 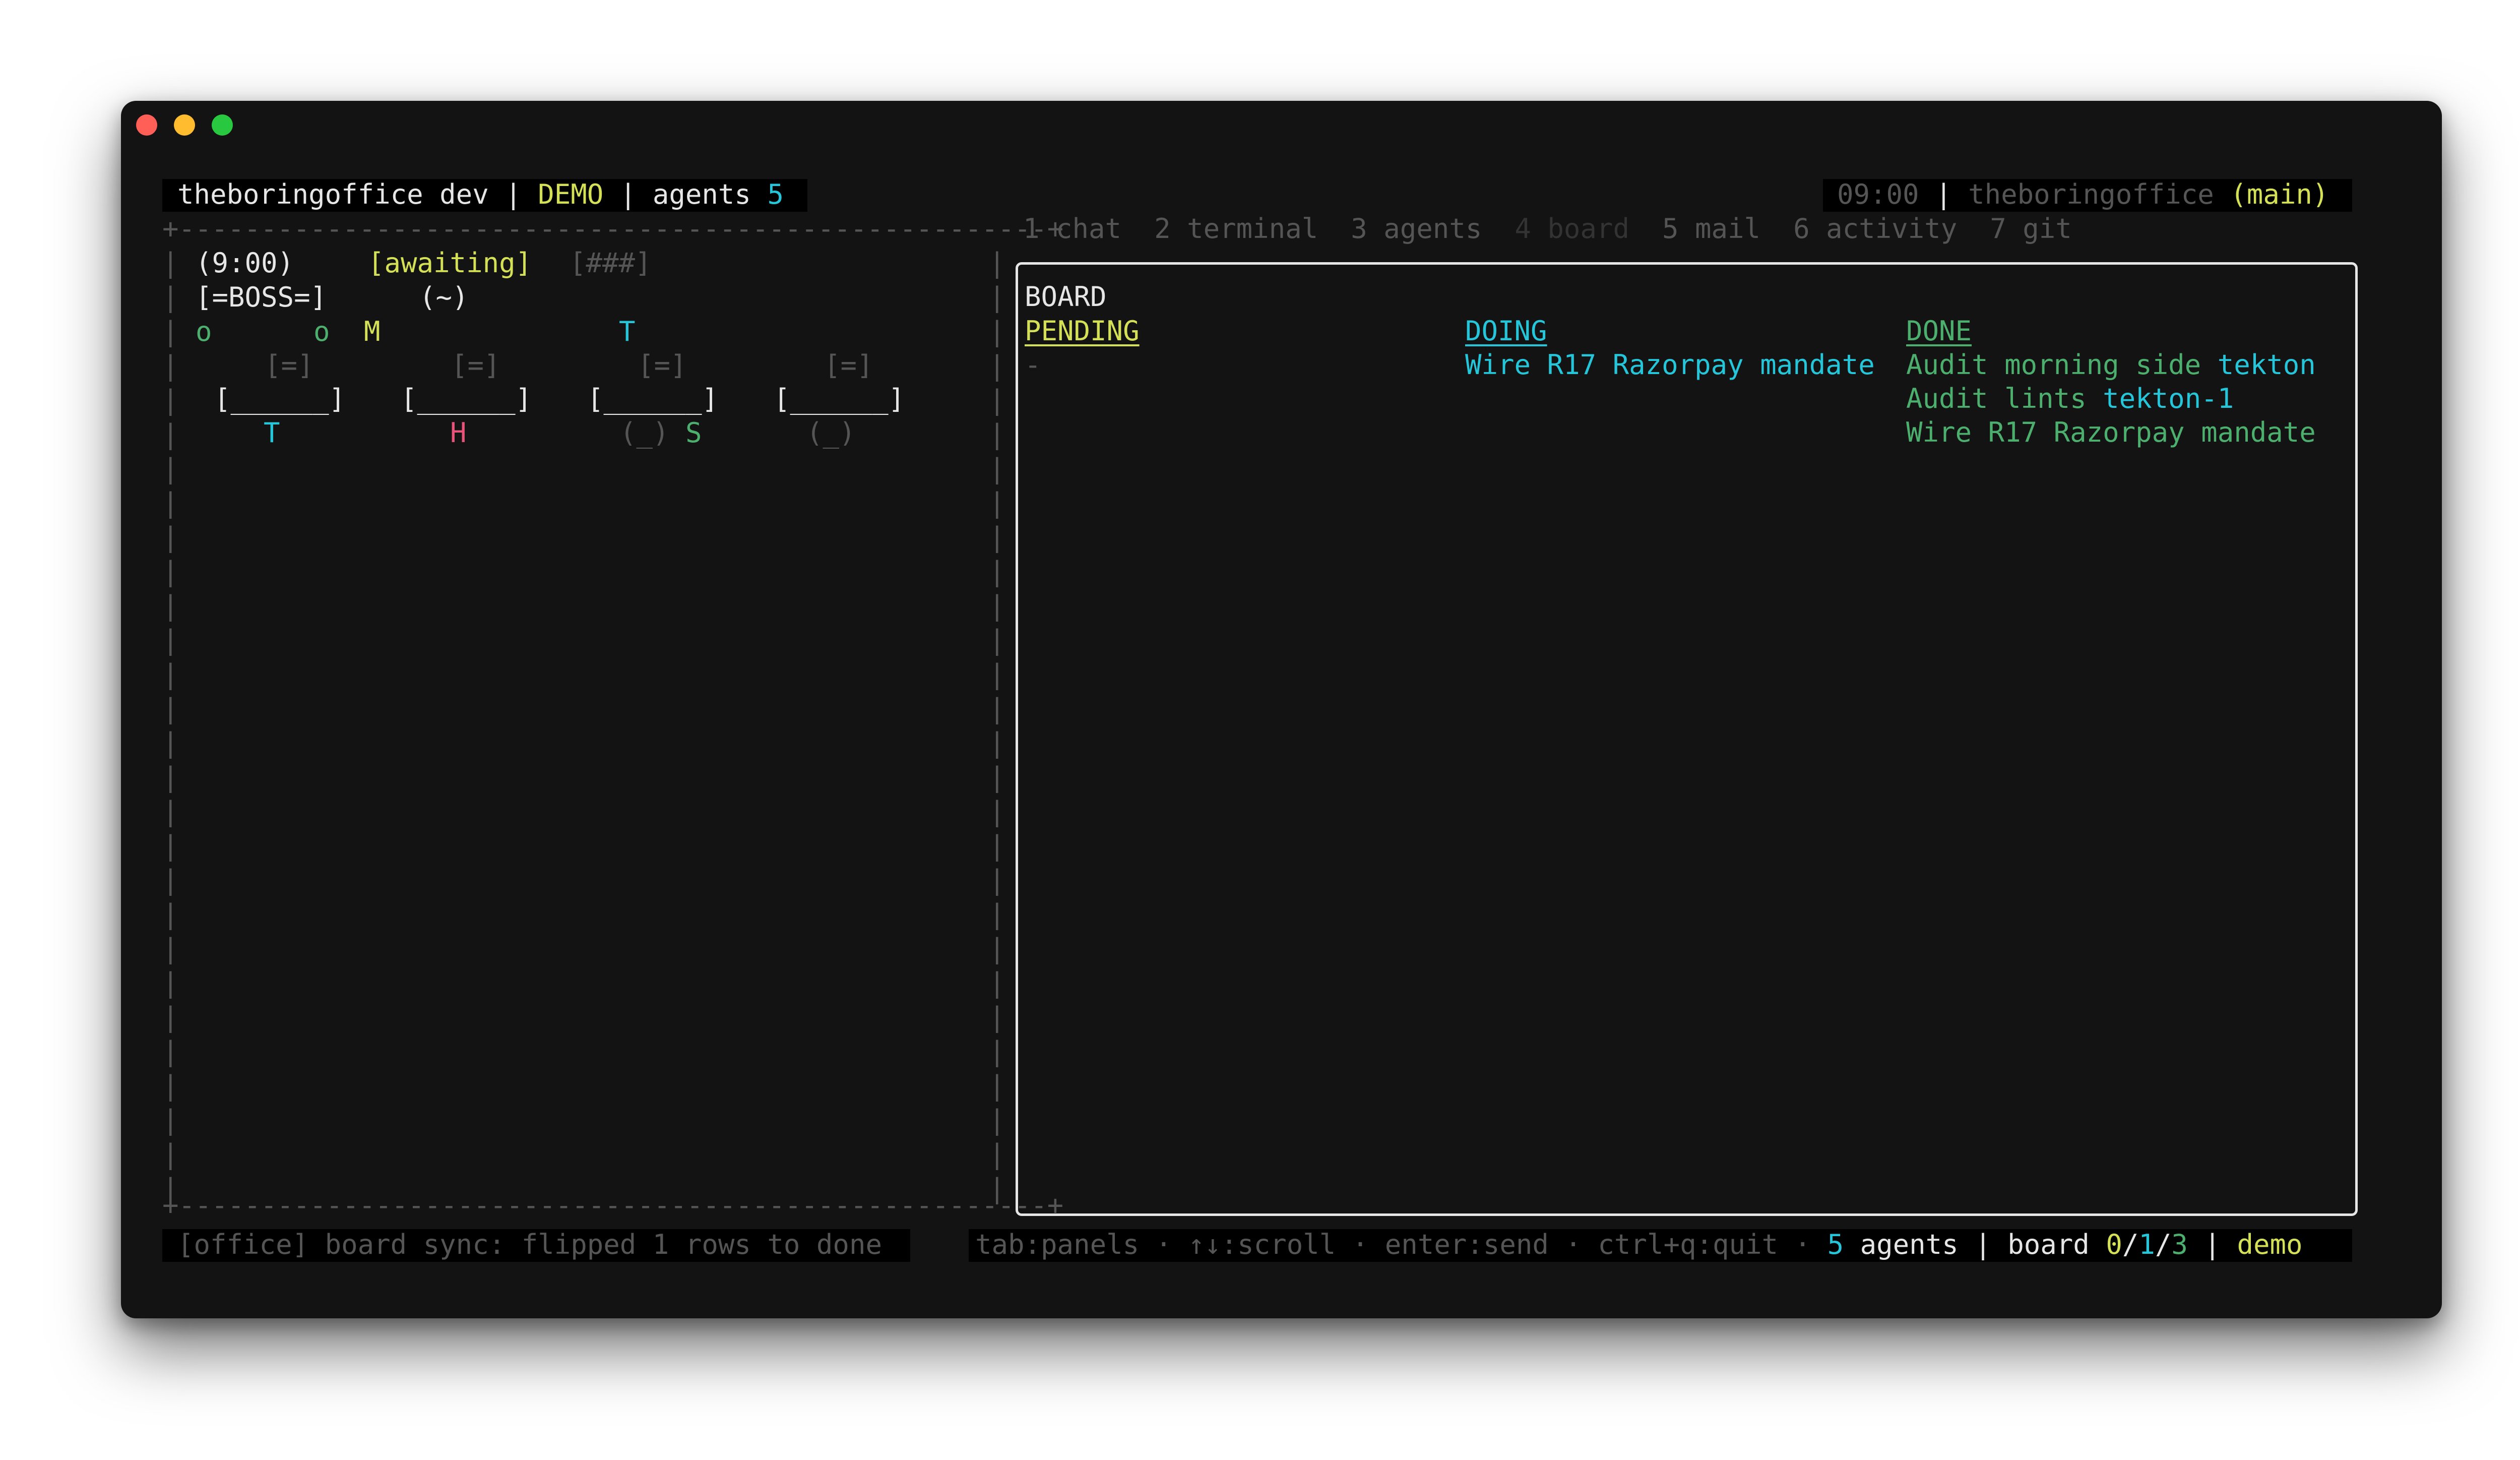 I want to click on worker: T, so click(x=272, y=433).